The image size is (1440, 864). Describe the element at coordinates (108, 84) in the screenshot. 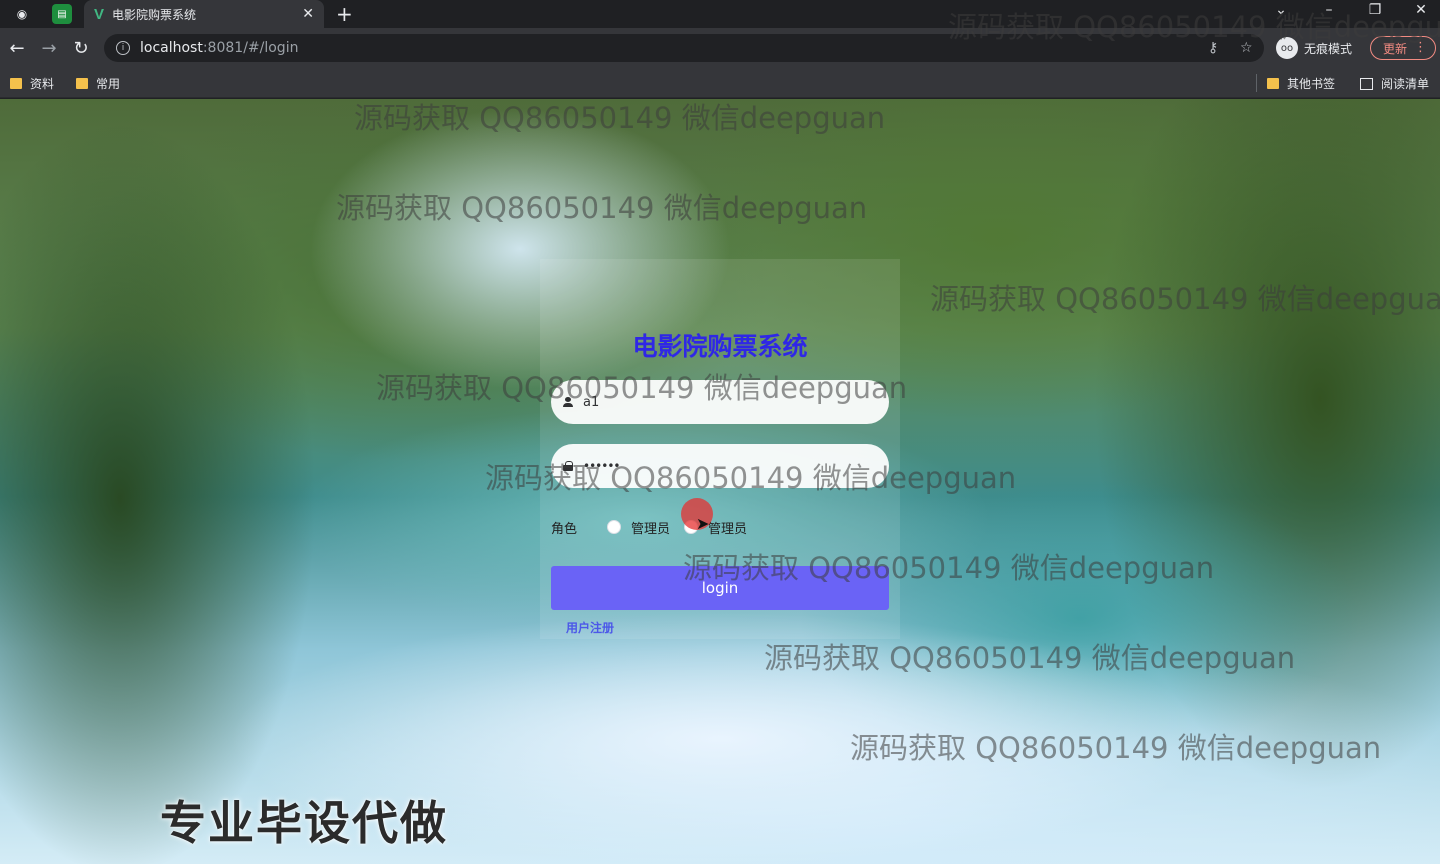

I see `bookmark-label: 常用` at that location.